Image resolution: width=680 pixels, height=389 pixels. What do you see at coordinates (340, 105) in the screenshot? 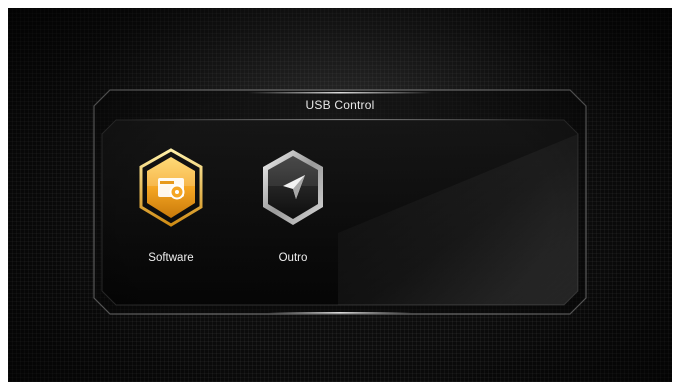
I see `panel-title: USB Control` at bounding box center [340, 105].